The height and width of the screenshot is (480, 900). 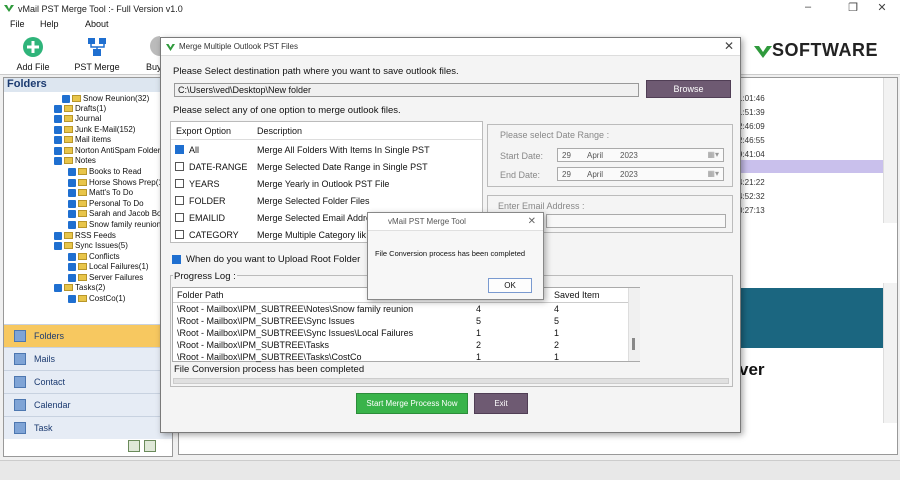 What do you see at coordinates (105, 98) in the screenshot?
I see `tree-item: Snow Reunion(32)` at bounding box center [105, 98].